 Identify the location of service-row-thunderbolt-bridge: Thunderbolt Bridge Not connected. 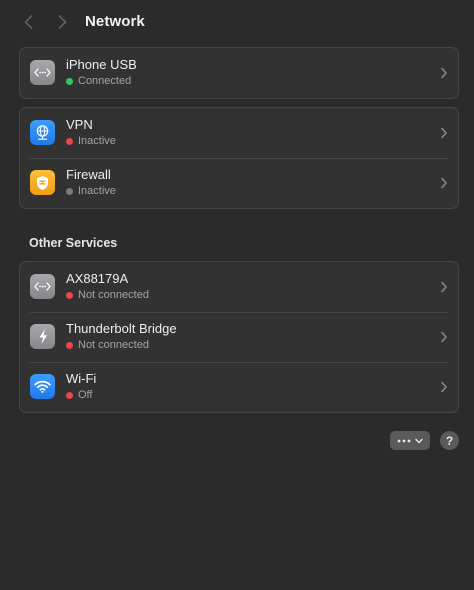
(239, 337).